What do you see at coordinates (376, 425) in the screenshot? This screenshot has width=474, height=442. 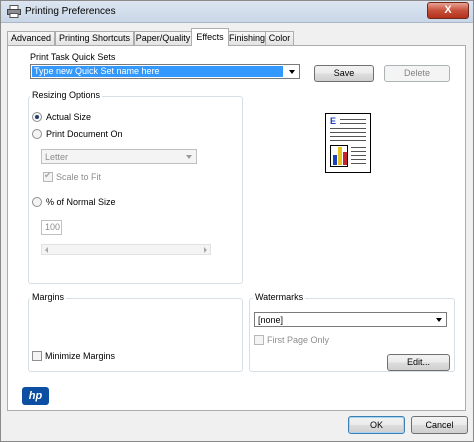 I see `ok-button: OK` at bounding box center [376, 425].